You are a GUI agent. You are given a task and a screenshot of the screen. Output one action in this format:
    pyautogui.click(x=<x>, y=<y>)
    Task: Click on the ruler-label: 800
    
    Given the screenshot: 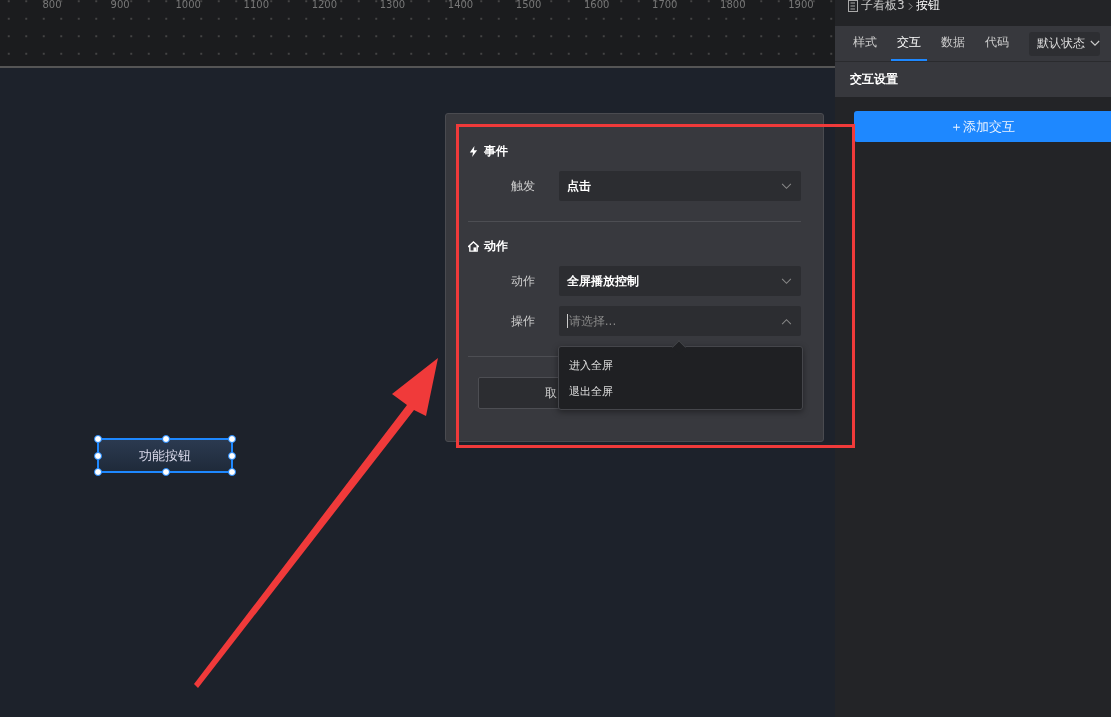 What is the action you would take?
    pyautogui.click(x=52, y=5)
    